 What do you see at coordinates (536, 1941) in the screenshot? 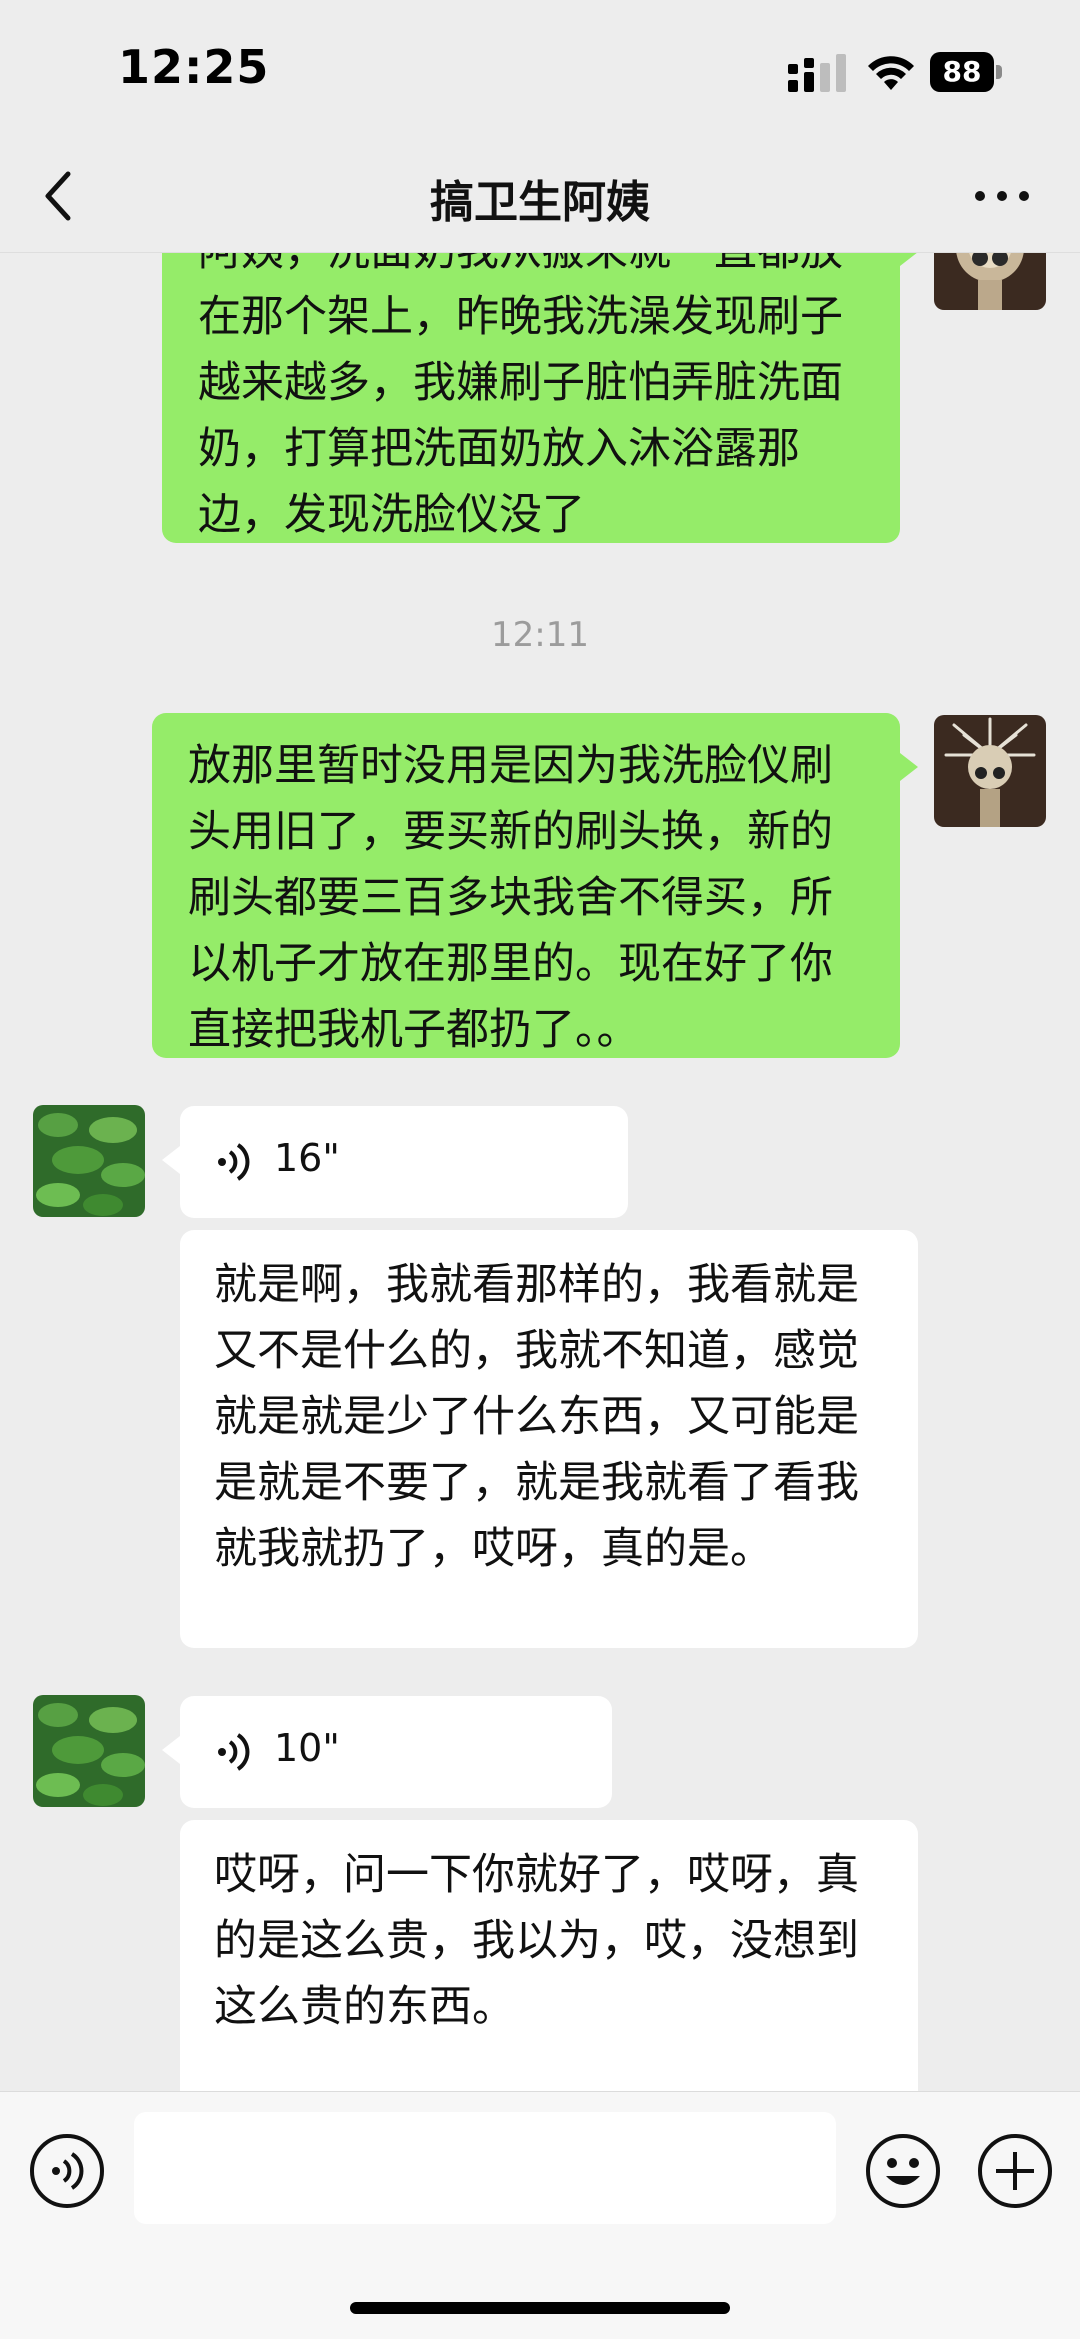
I see `transcript-text: 哎呀，问一下你就好了，哎呀，真的是这么贵，我以为，哎，没想到这么贵的东西。` at bounding box center [536, 1941].